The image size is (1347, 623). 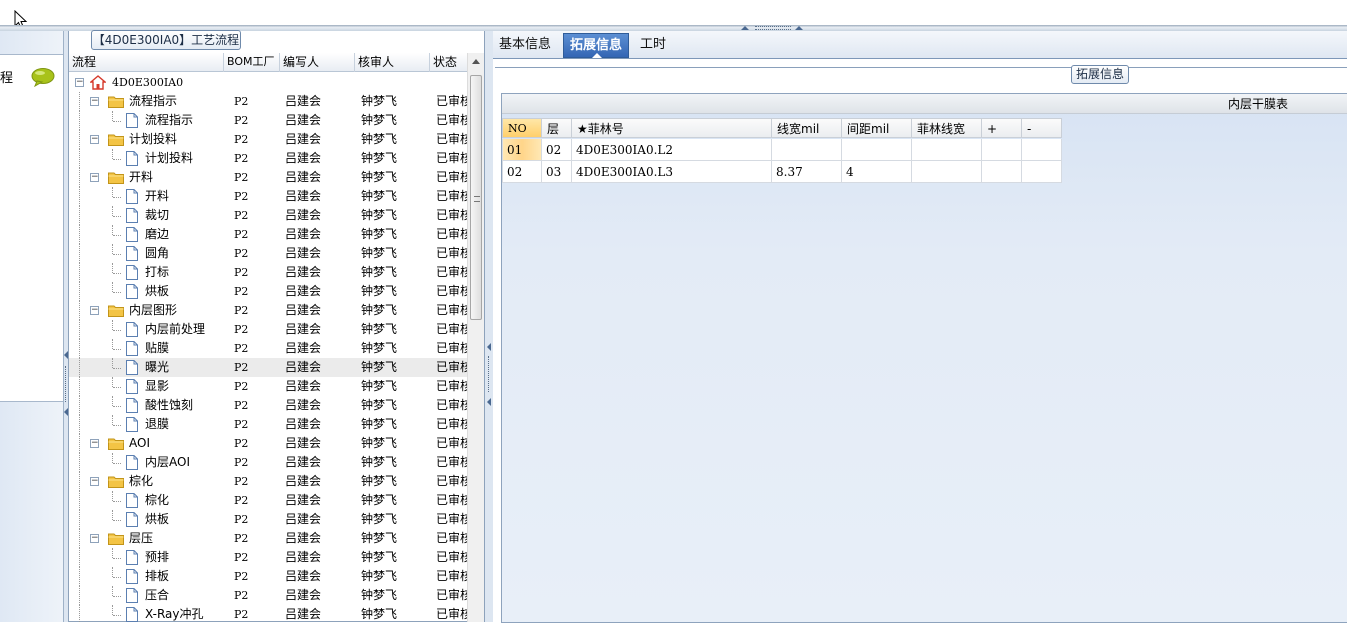 I want to click on tree-item-row: 贴膜 P2 吕建会 钟梦飞 已审核, so click(x=268, y=348).